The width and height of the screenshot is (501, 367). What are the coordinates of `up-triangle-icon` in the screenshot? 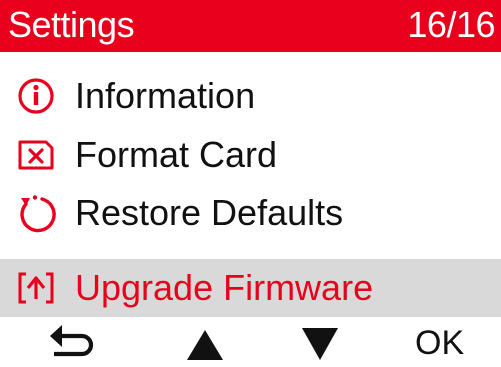 It's located at (205, 343).